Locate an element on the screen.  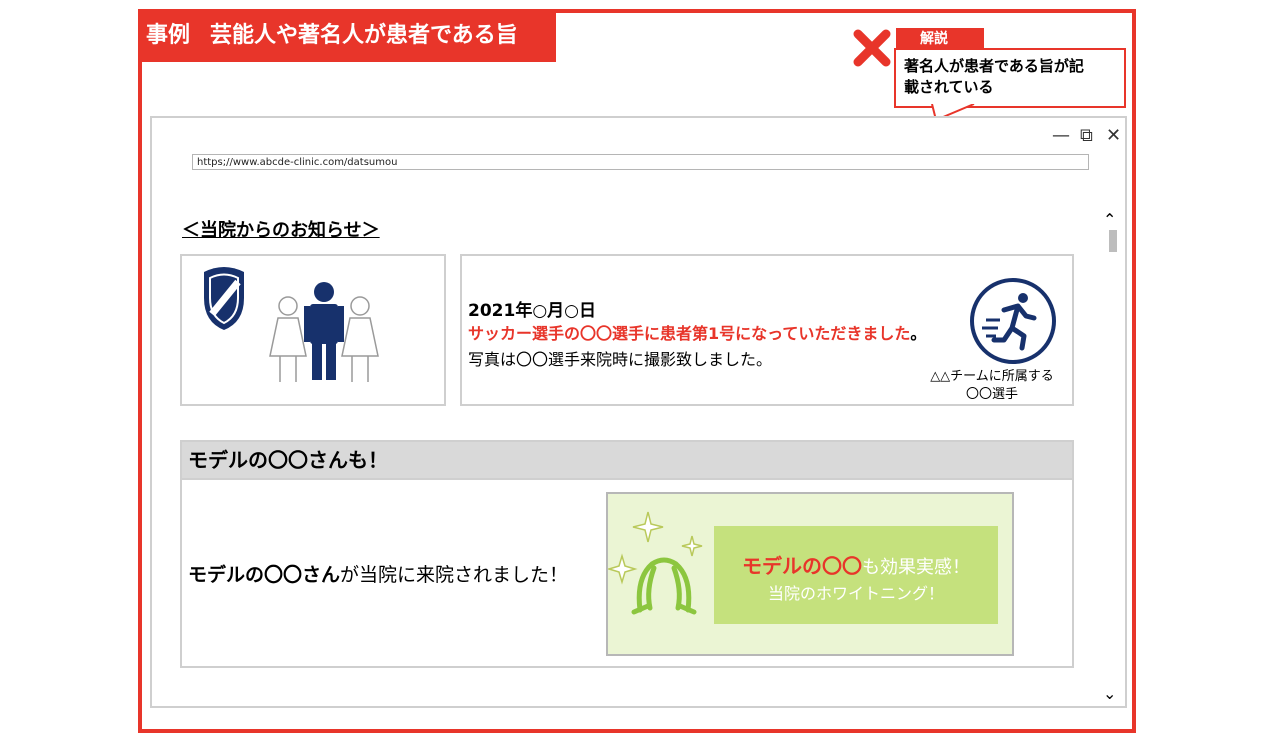
news-date: 2021年○月○日 is located at coordinates (532, 311).